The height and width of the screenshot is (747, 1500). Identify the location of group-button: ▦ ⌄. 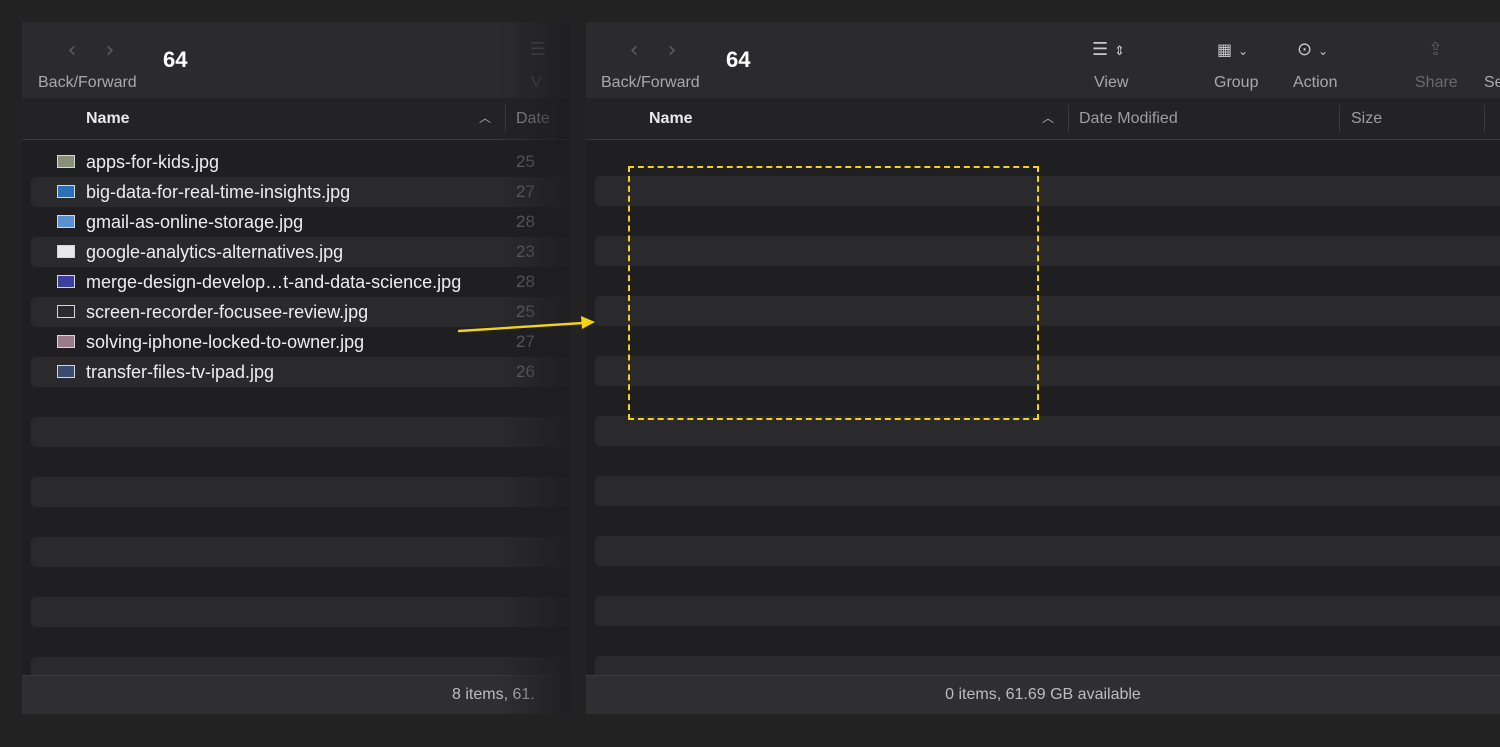
(1232, 50).